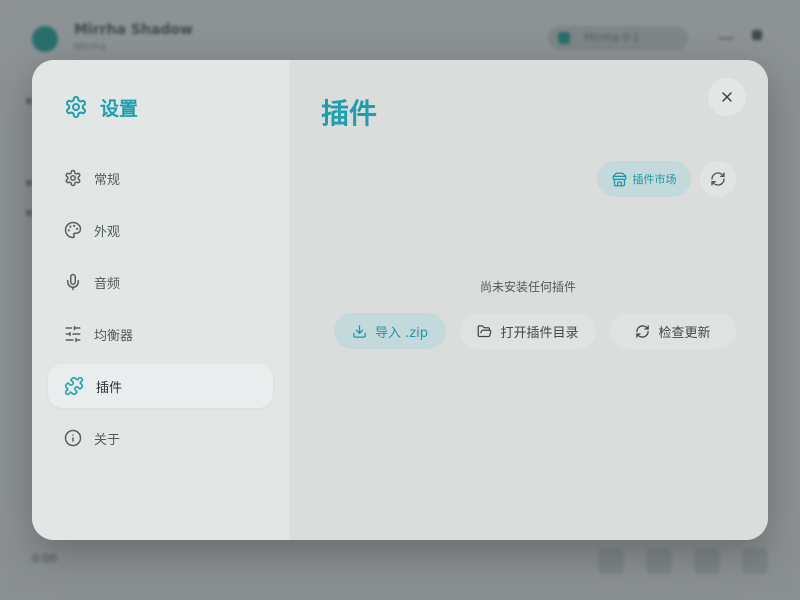 This screenshot has width=800, height=600. I want to click on microphone-icon, so click(73, 282).